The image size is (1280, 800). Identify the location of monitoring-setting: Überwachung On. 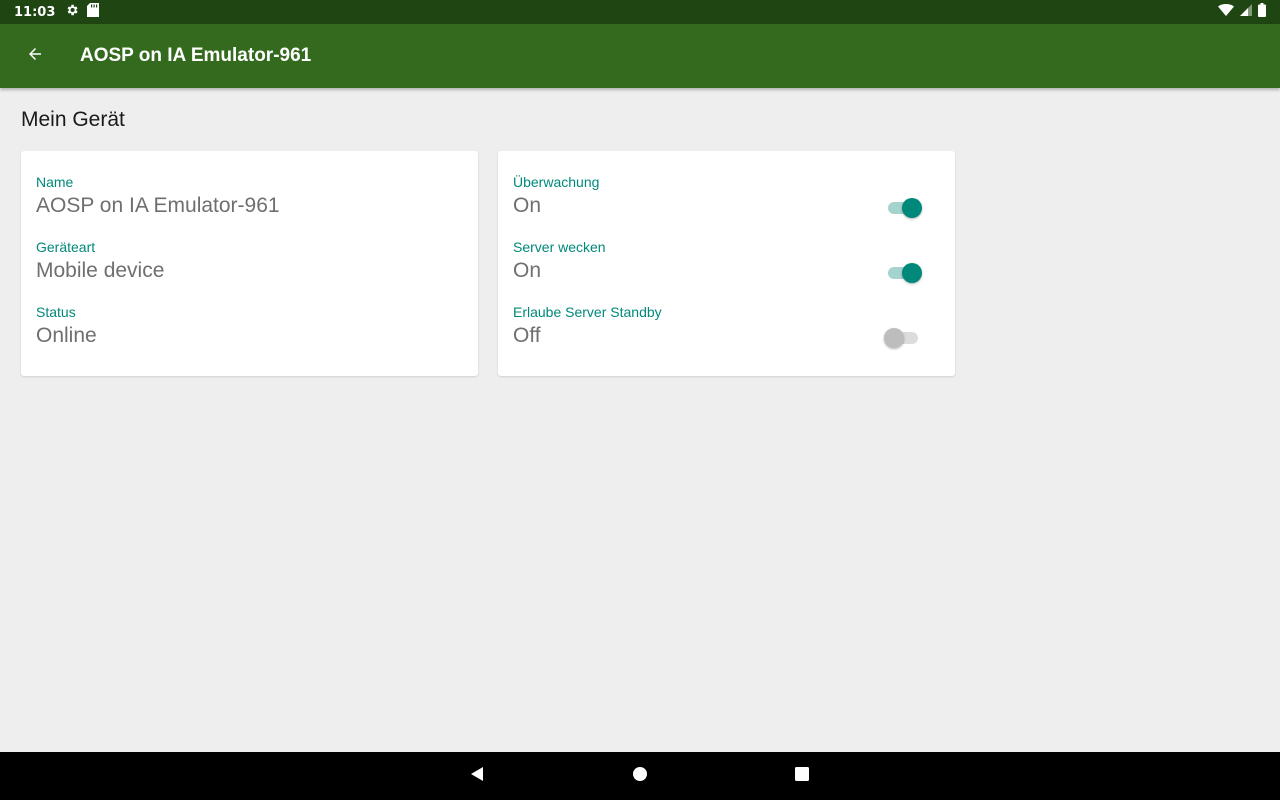
(726, 204).